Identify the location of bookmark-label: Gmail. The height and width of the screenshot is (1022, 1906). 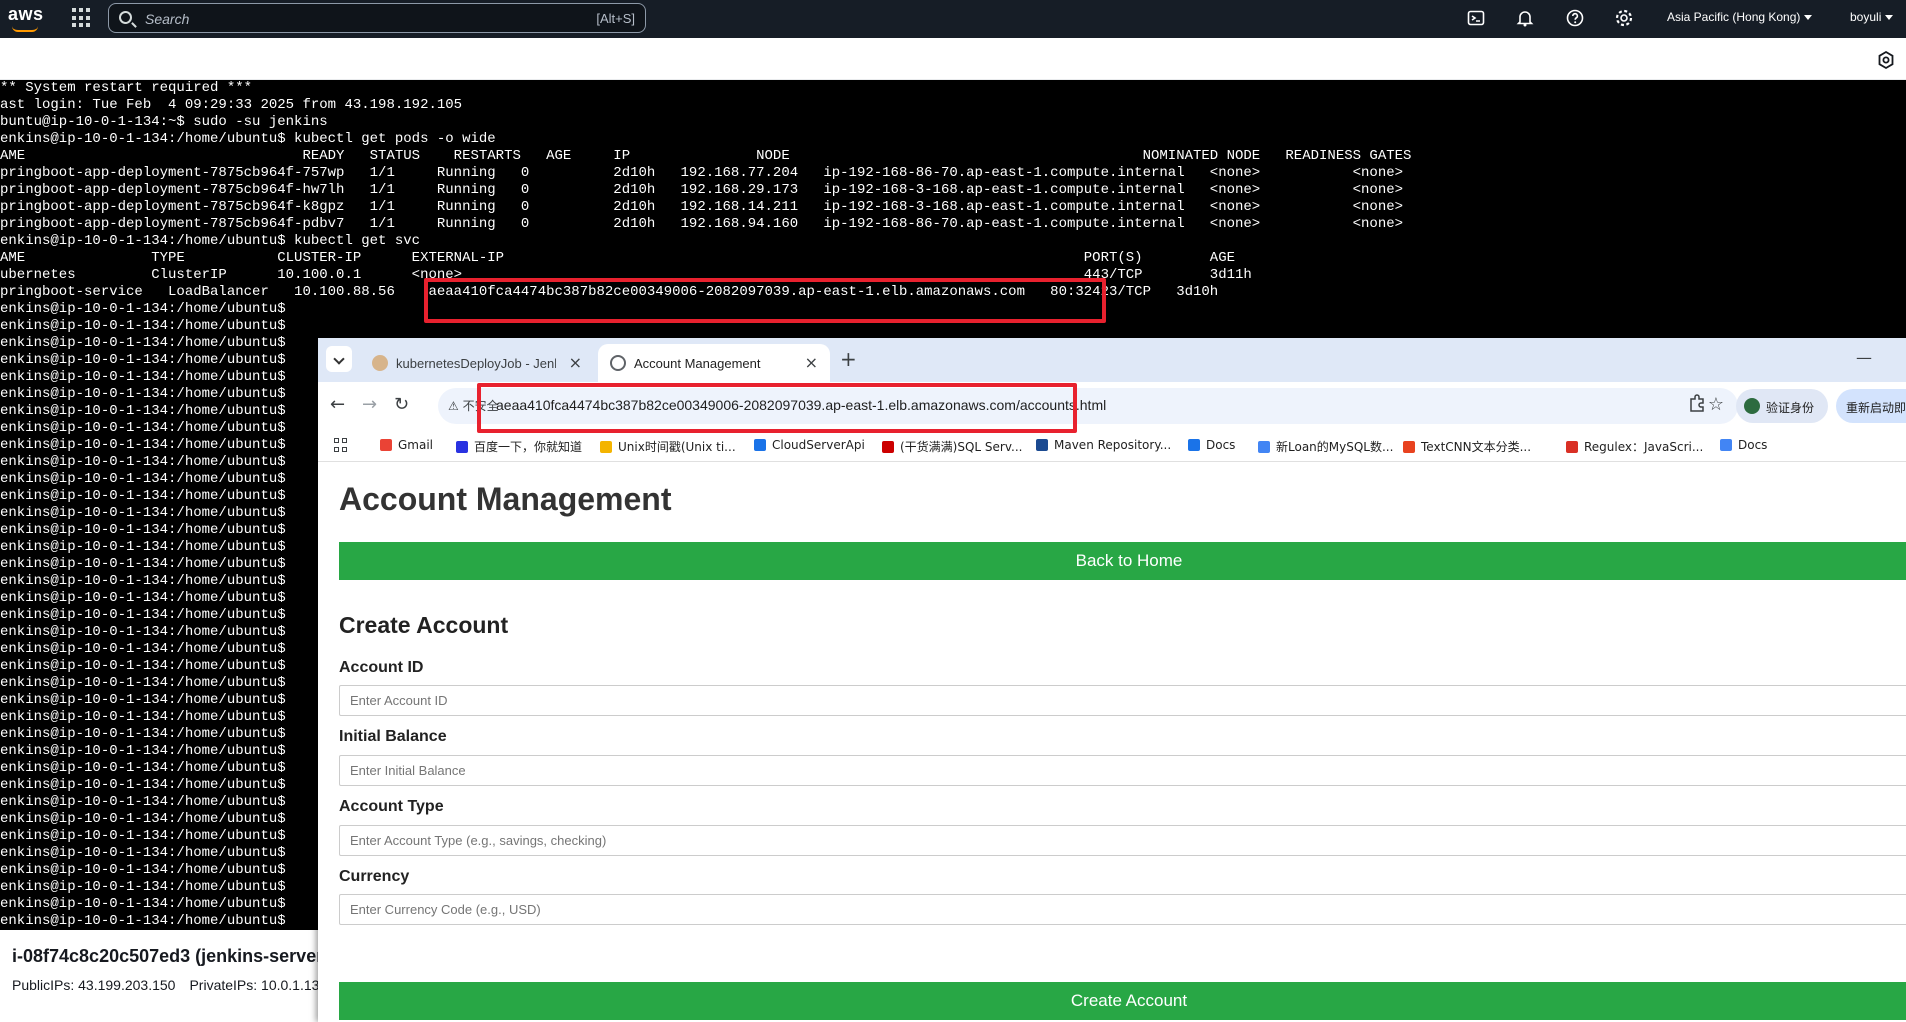
(416, 445).